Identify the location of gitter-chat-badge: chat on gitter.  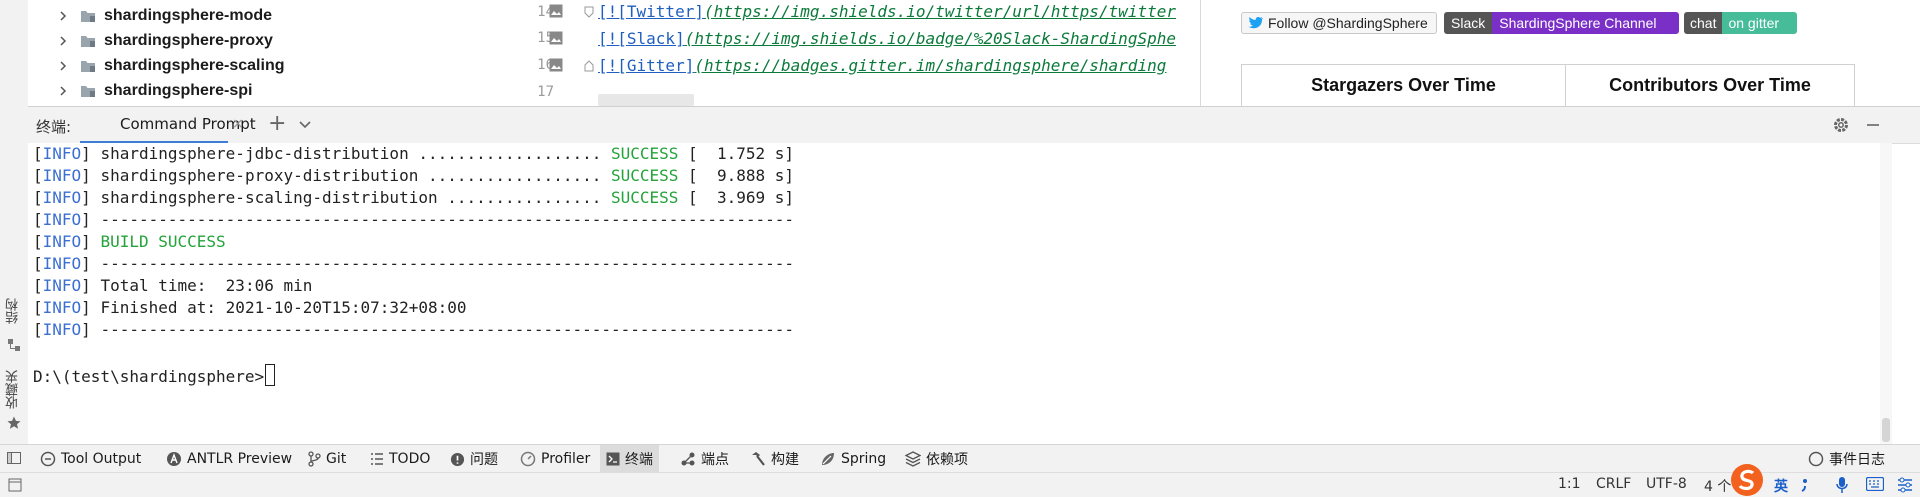
(1740, 23).